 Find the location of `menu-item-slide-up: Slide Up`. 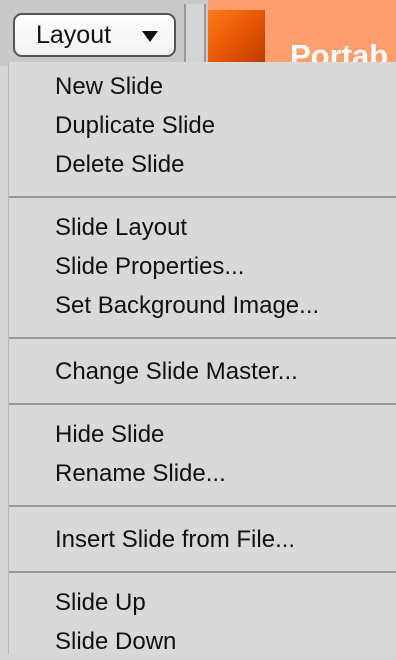

menu-item-slide-up: Slide Up is located at coordinates (100, 603).